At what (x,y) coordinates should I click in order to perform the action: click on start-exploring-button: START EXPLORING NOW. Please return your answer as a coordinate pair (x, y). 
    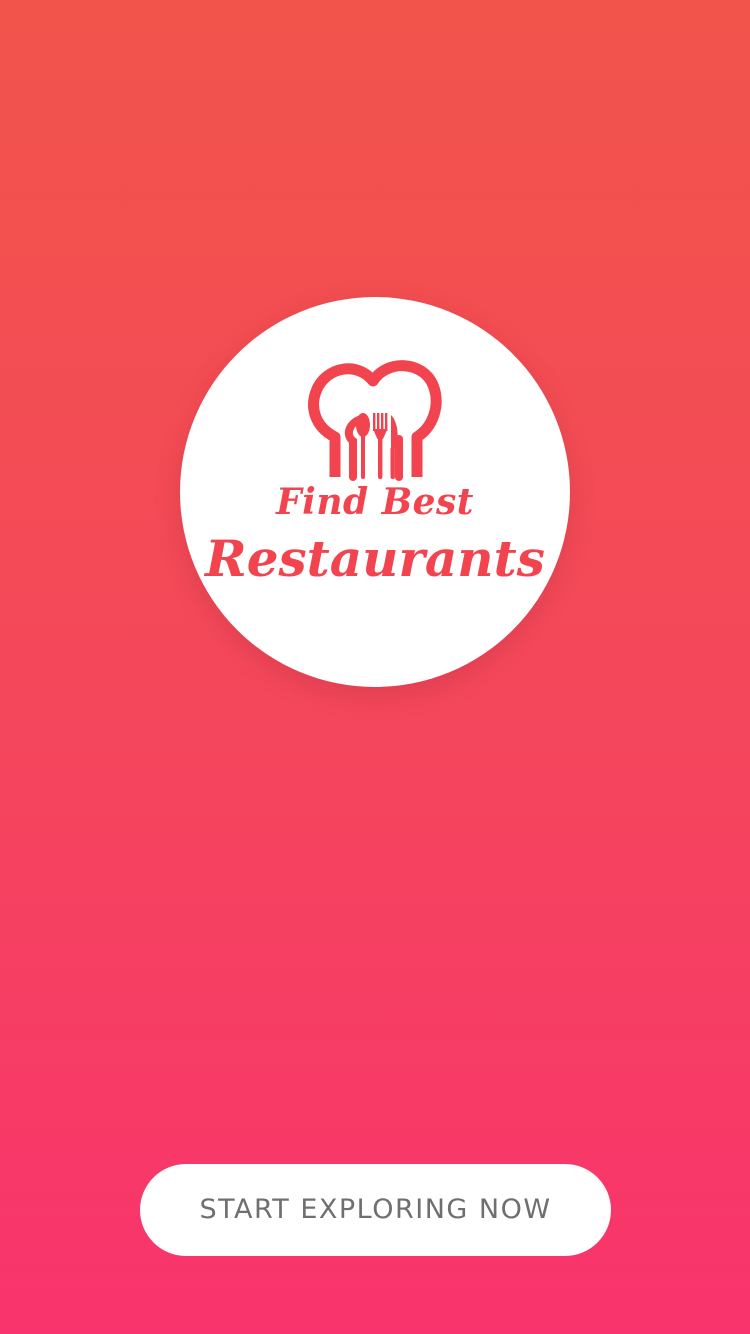
    Looking at the image, I should click on (375, 1210).